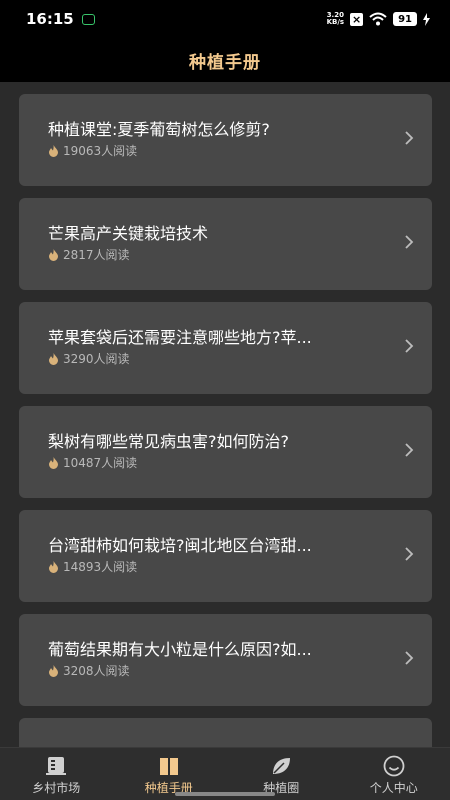 This screenshot has width=450, height=800. What do you see at coordinates (225, 660) in the screenshot?
I see `article-card: 葡萄结果期有大小粒是什么原因?如... 3208人阅读` at bounding box center [225, 660].